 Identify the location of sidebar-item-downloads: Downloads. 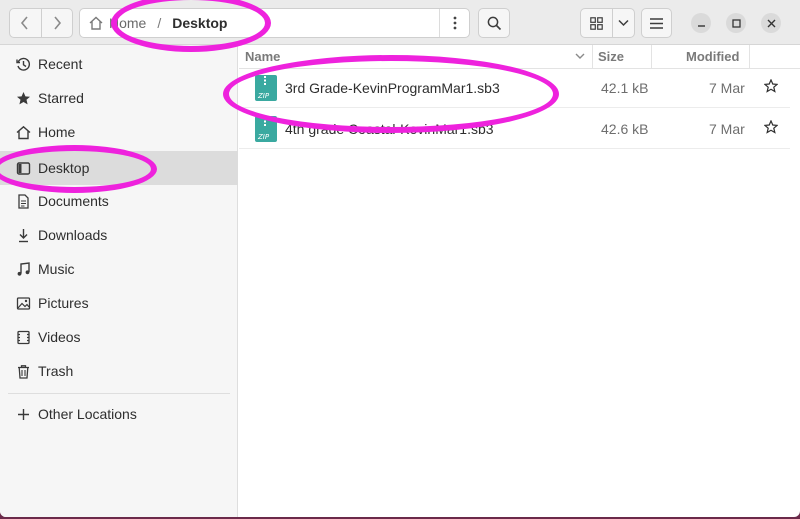
(119, 235).